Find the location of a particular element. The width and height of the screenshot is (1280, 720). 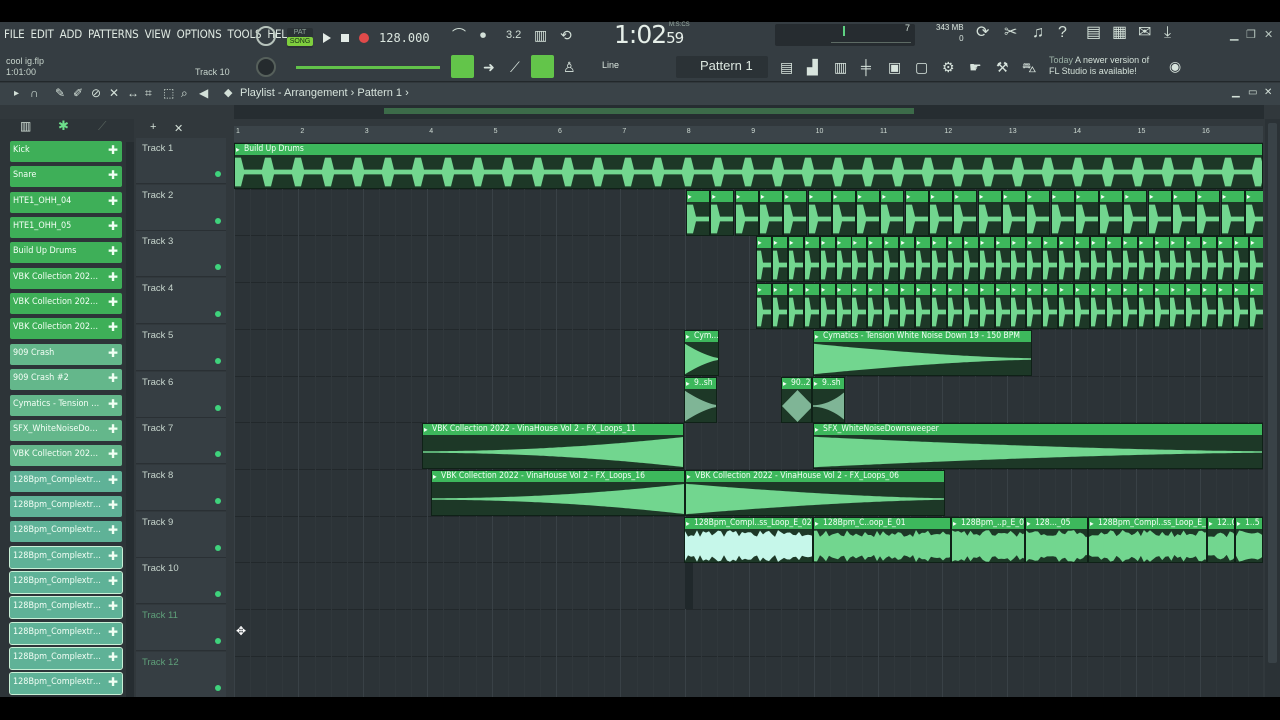

scissors-icon: ✂ is located at coordinates (1010, 33).